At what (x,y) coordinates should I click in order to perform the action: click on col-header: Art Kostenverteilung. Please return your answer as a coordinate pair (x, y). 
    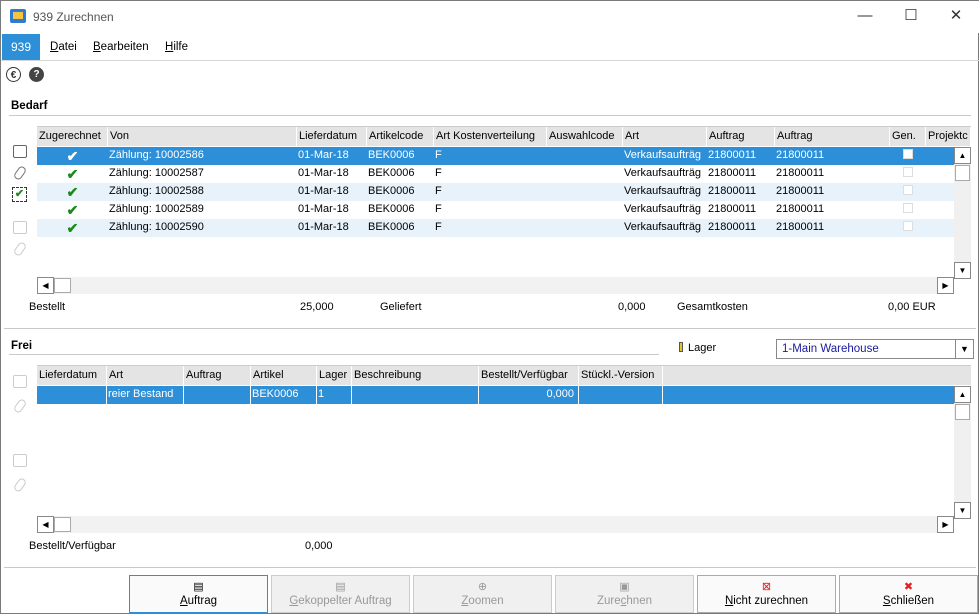
    Looking at the image, I should click on (490, 136).